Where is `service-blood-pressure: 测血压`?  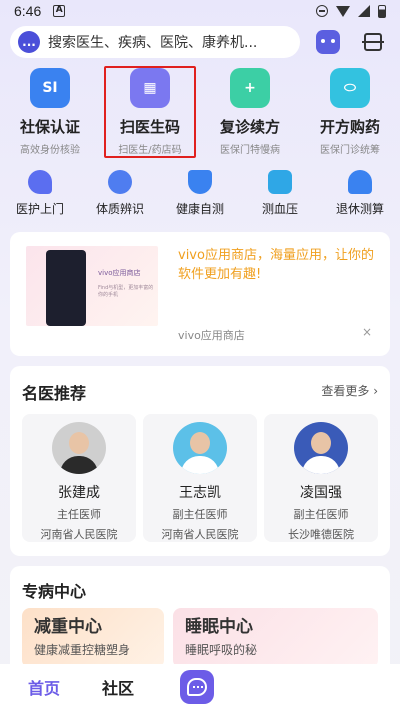 service-blood-pressure: 测血压 is located at coordinates (280, 194).